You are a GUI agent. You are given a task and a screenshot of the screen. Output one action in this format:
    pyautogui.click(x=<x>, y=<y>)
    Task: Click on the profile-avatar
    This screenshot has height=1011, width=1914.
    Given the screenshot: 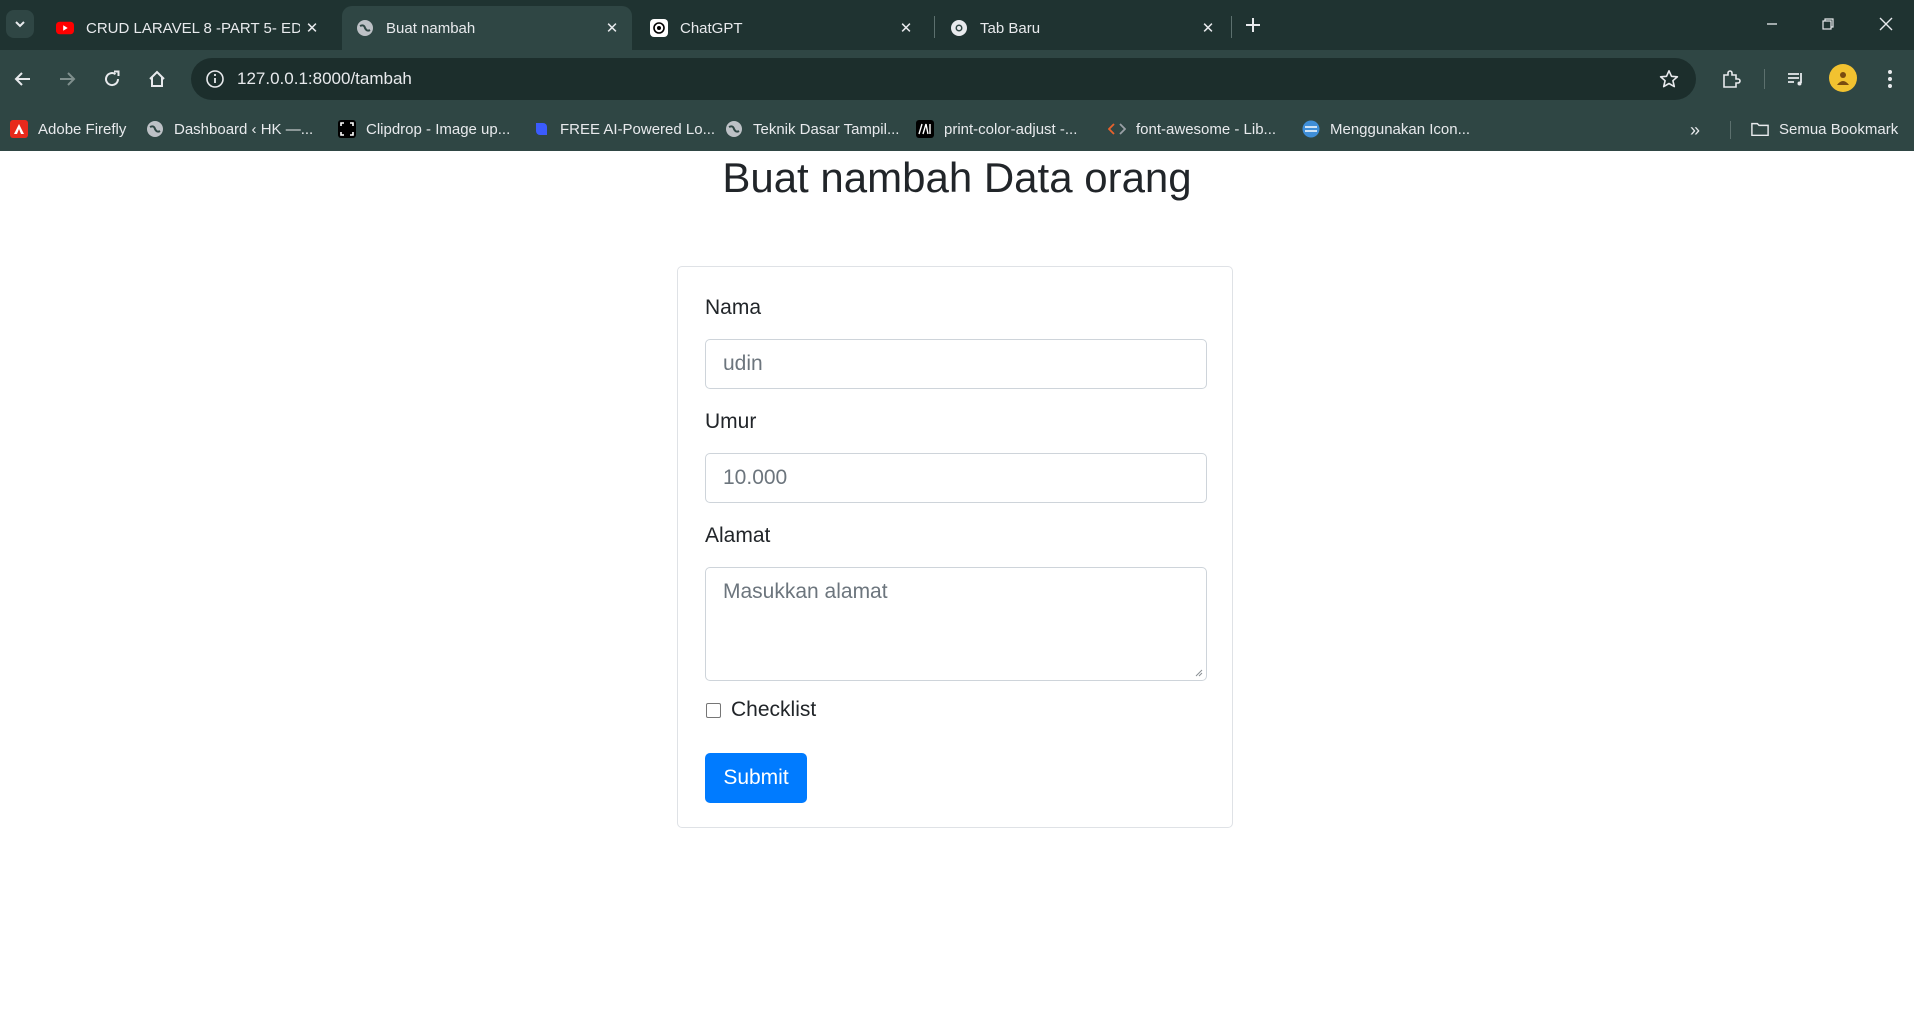 What is the action you would take?
    pyautogui.click(x=1843, y=78)
    